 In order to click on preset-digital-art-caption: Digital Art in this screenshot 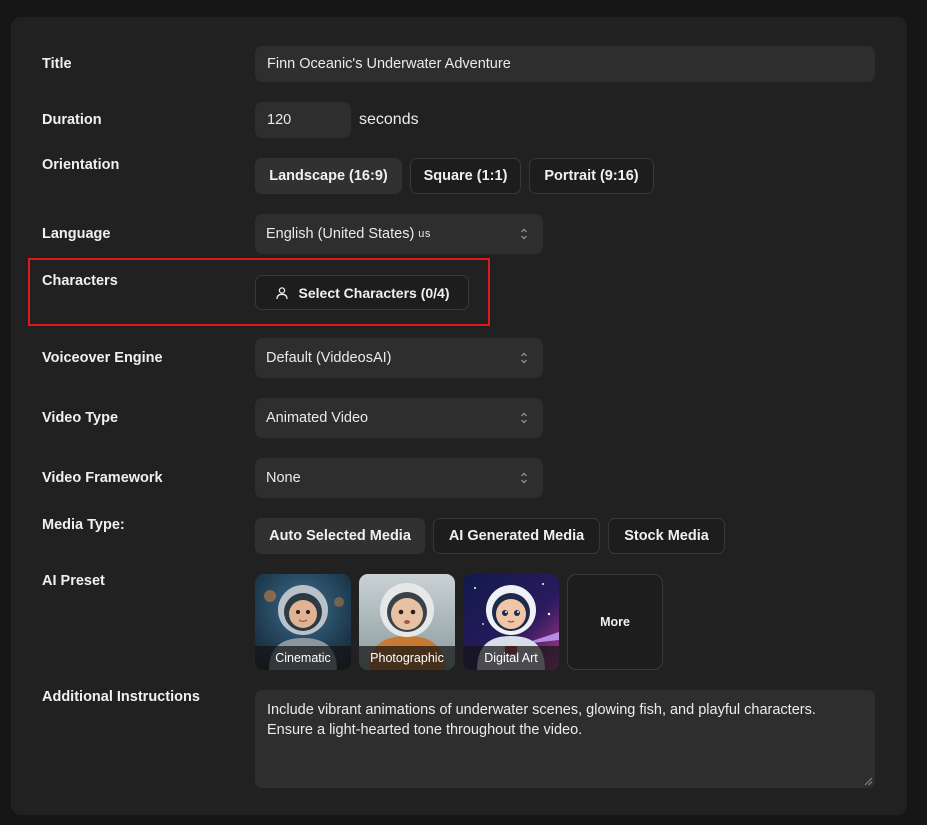, I will do `click(511, 658)`.